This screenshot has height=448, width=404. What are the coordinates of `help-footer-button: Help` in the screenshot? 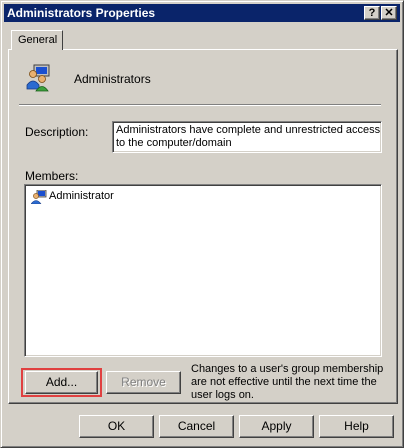 It's located at (356, 426).